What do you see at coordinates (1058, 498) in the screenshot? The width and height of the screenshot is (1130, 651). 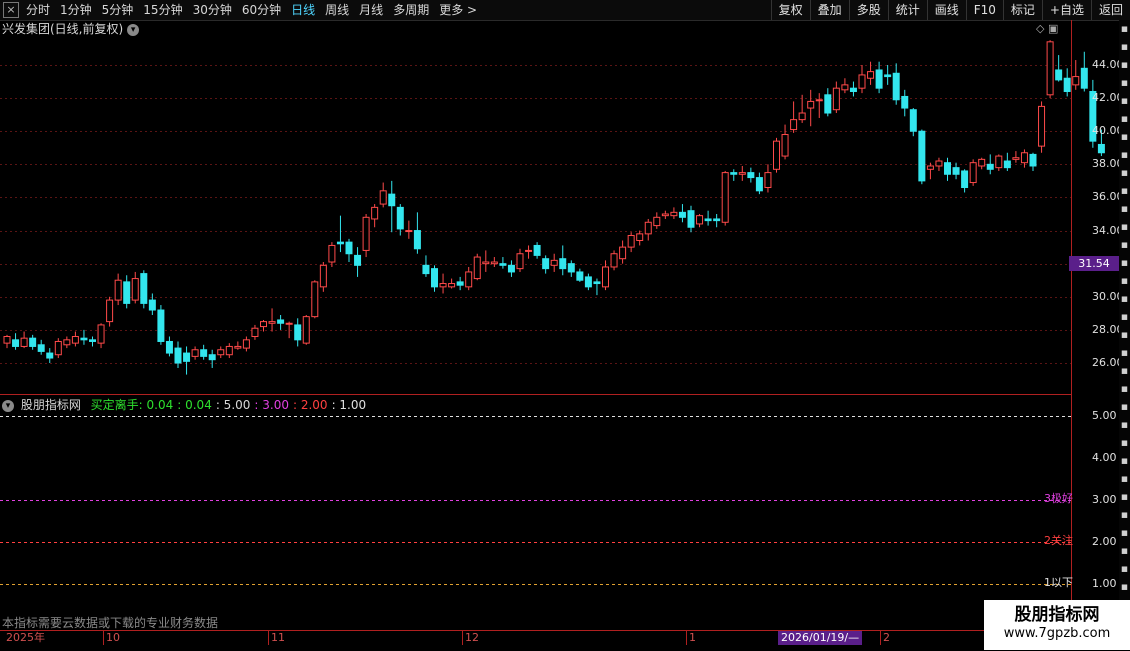 I see `indicator-level-label: 3极好` at bounding box center [1058, 498].